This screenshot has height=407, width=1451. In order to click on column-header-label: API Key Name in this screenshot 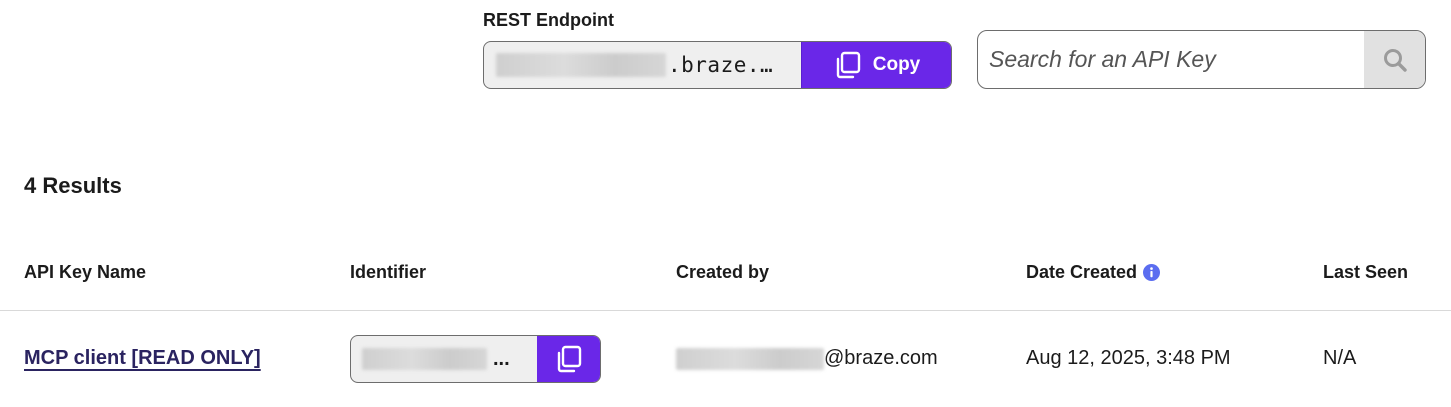, I will do `click(85, 272)`.